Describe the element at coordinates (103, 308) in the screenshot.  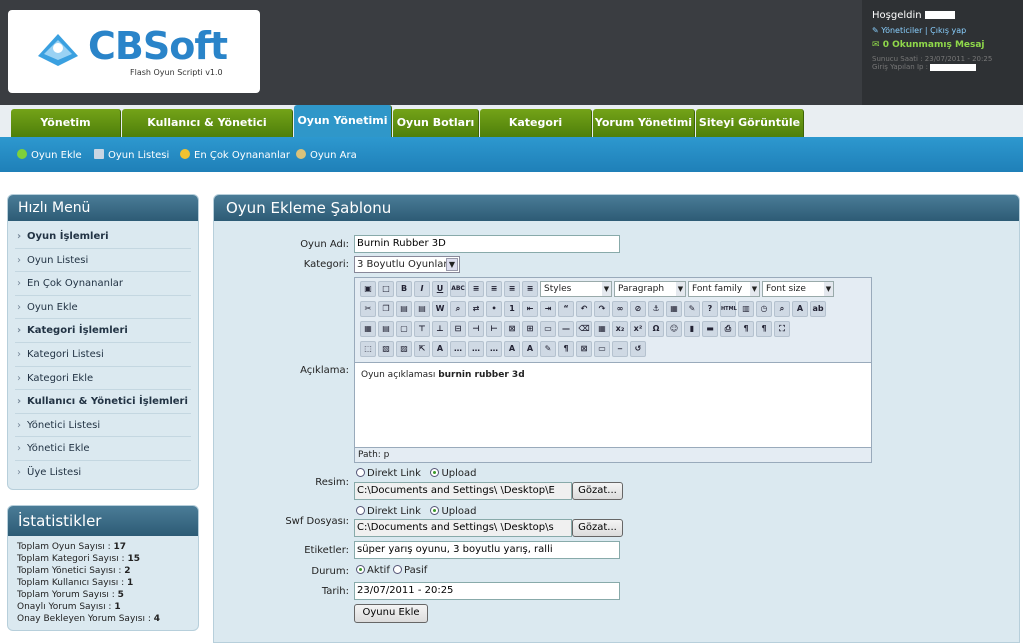
I see `menu-oyun-ekle: Oyun Ekle` at that location.